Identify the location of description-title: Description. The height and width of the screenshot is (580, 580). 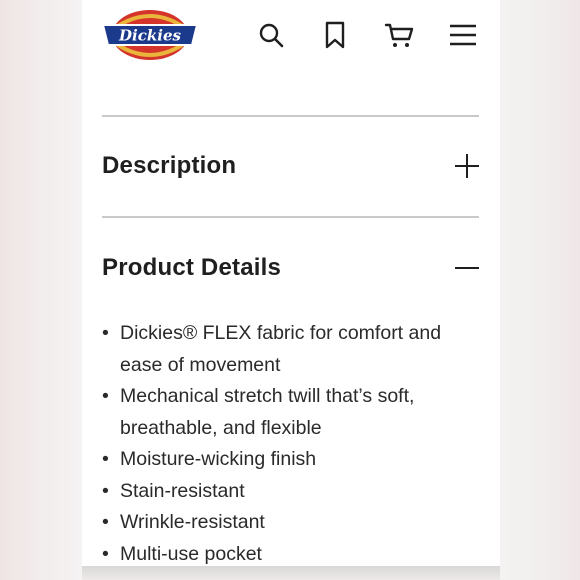
(169, 165).